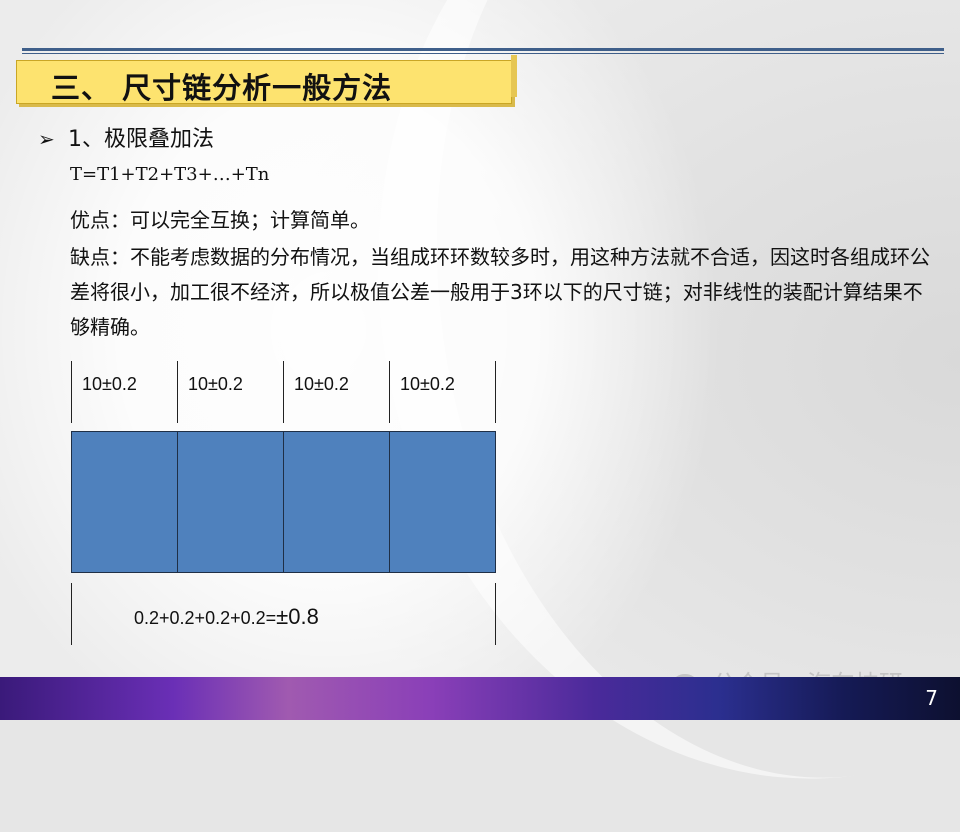 This screenshot has height=832, width=960. What do you see at coordinates (480, 698) in the screenshot?
I see `footer-bar` at bounding box center [480, 698].